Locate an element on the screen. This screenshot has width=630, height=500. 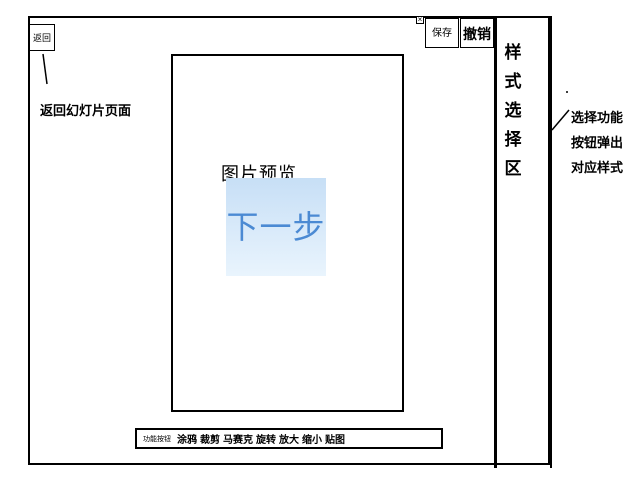
undo-button: 撤销 is located at coordinates (477, 33).